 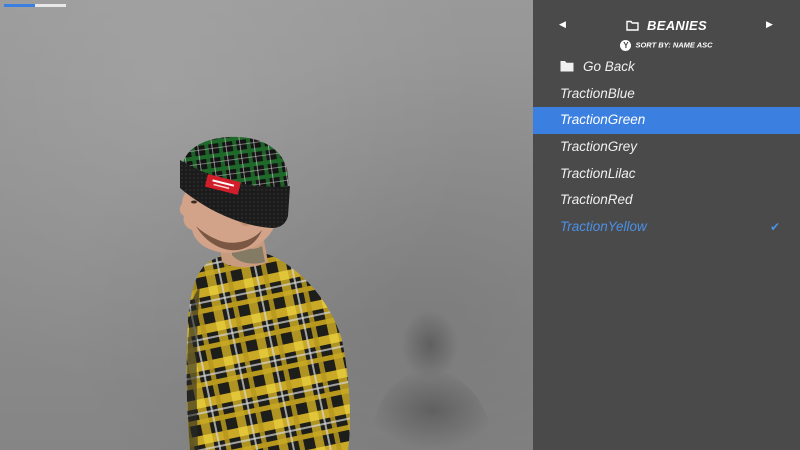 I want to click on sort-label: SORT BY: NAME ASC, so click(x=674, y=45).